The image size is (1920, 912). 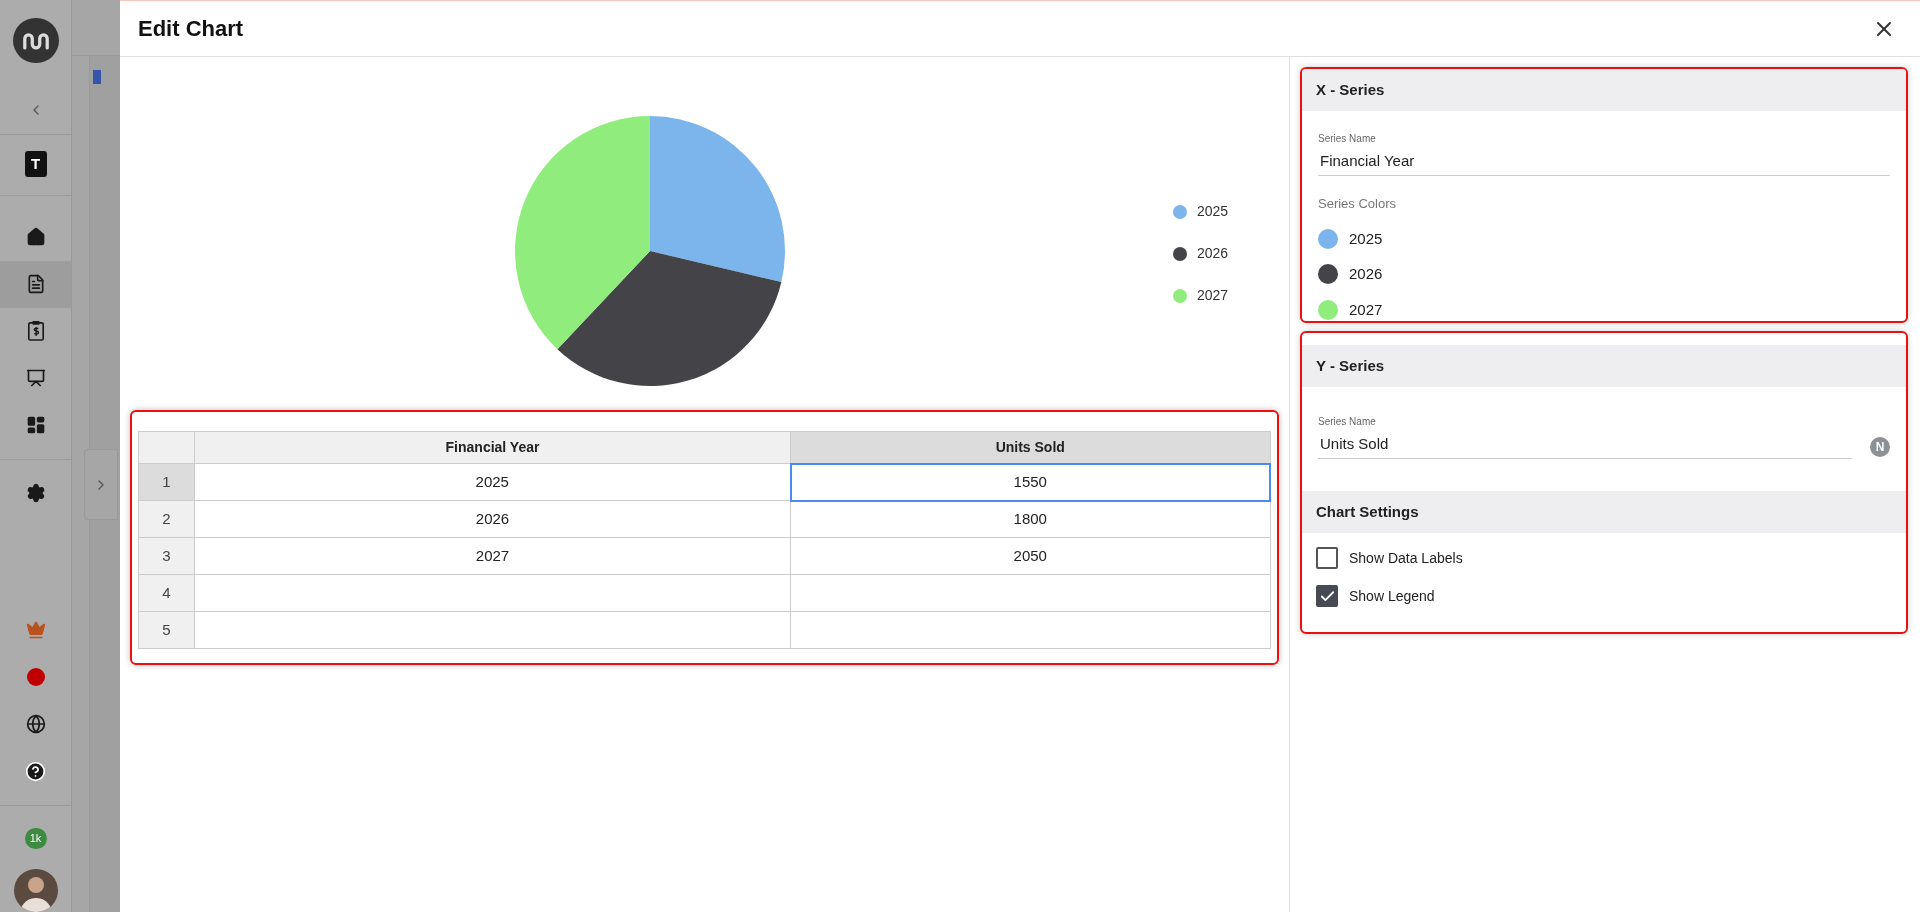 What do you see at coordinates (35, 331) in the screenshot?
I see `clipboard-dollar-icon` at bounding box center [35, 331].